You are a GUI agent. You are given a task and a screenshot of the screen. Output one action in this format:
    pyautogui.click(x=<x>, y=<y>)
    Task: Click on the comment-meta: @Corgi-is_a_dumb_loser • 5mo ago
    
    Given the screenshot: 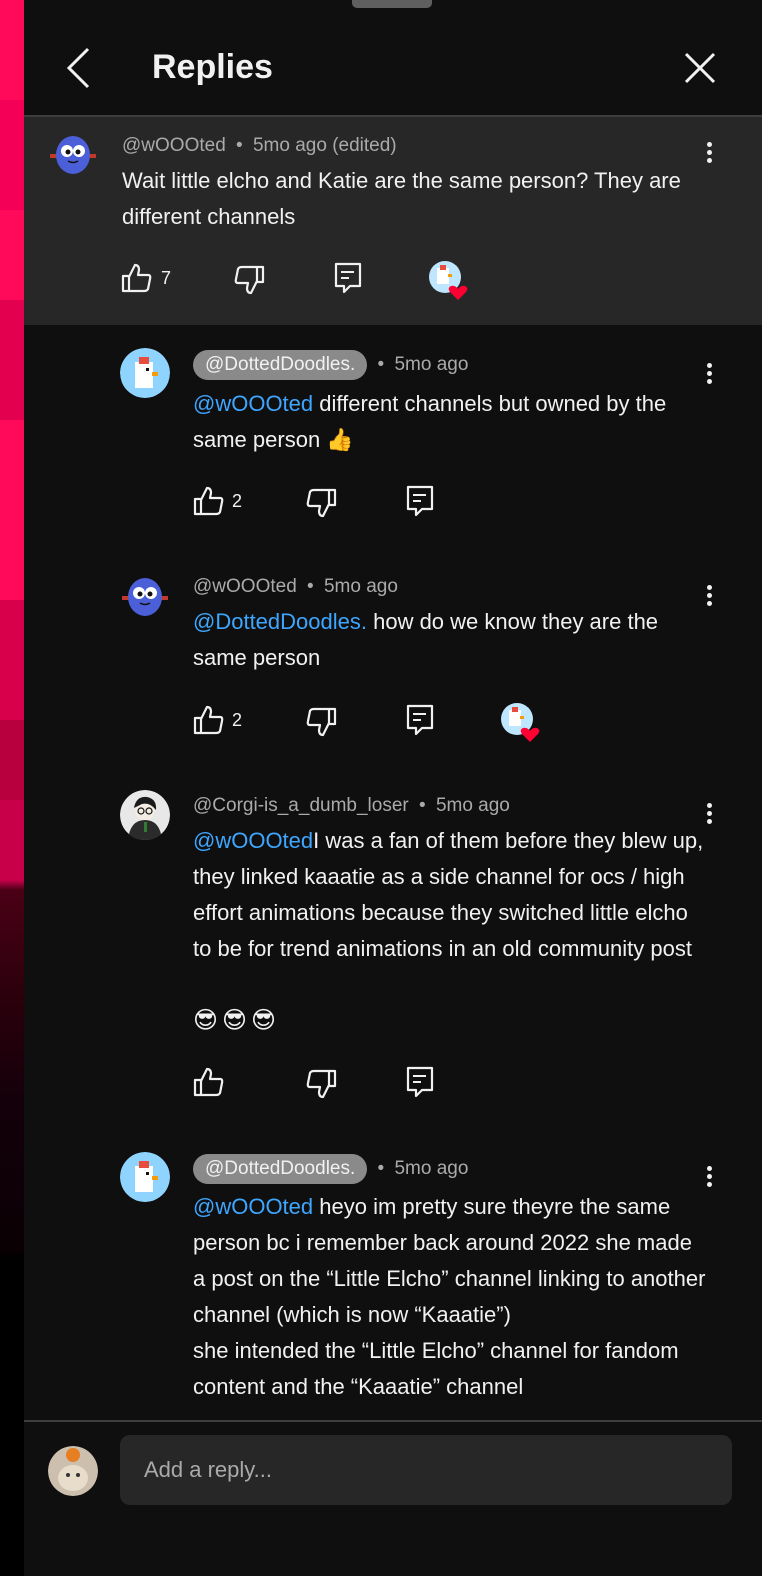 What is the action you would take?
    pyautogui.click(x=351, y=806)
    